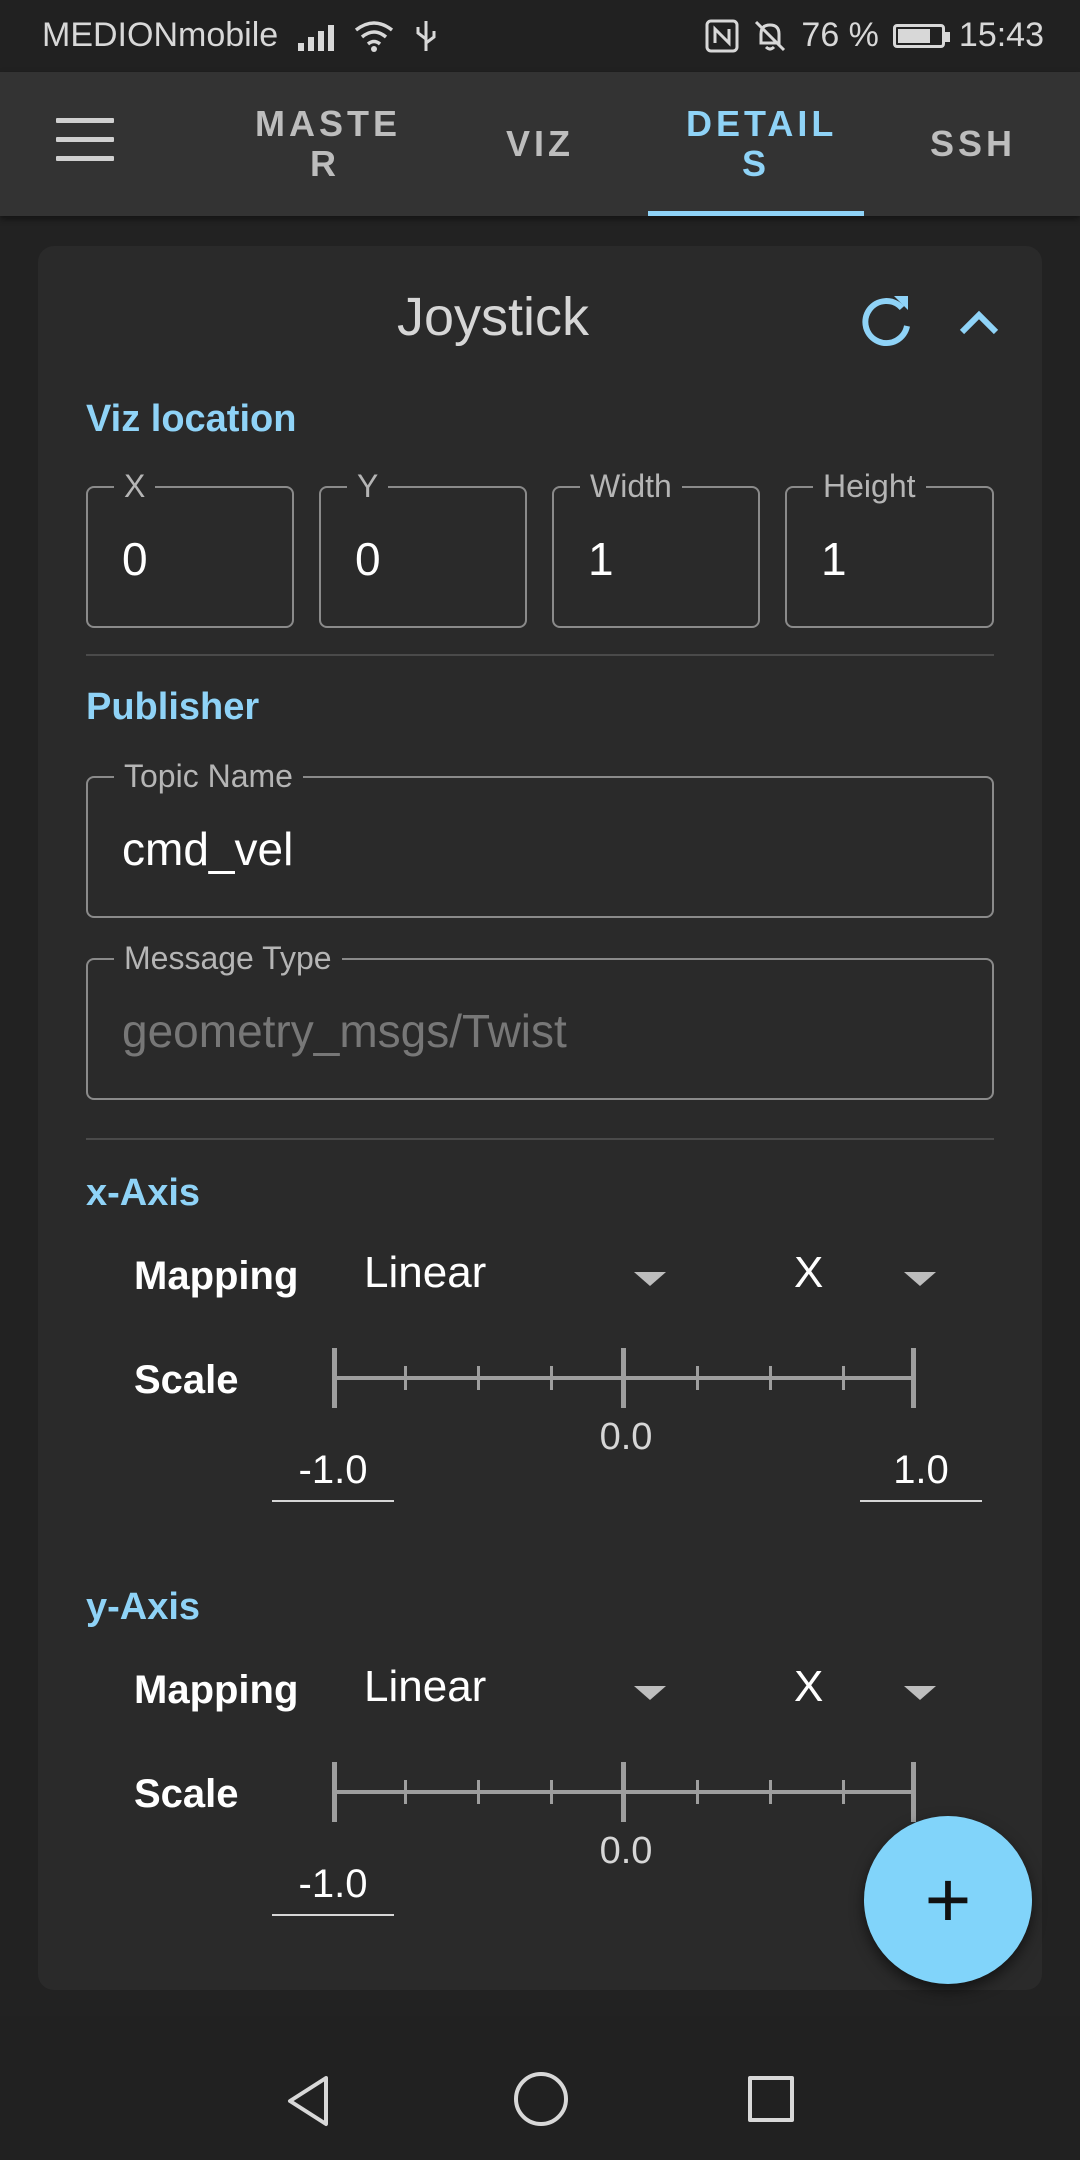 The height and width of the screenshot is (2160, 1080). Describe the element at coordinates (374, 36) in the screenshot. I see `wifi-icon` at that location.